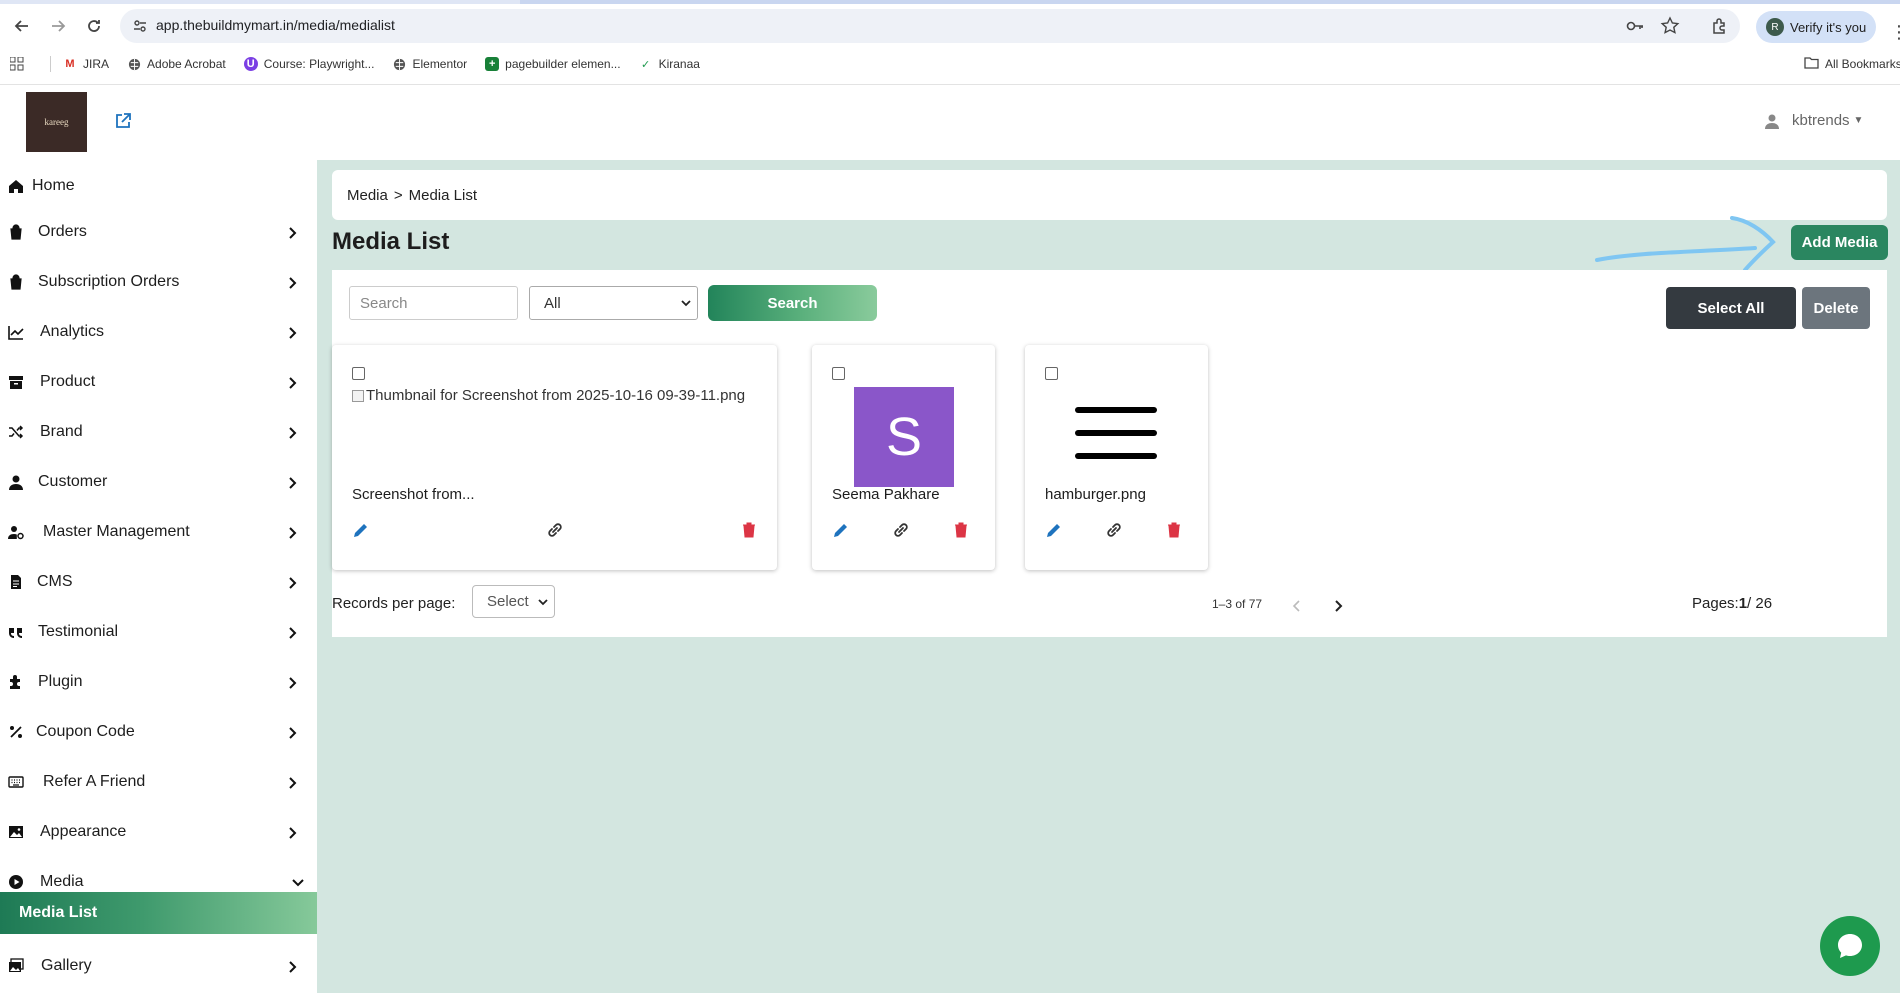 Image resolution: width=1900 pixels, height=993 pixels. What do you see at coordinates (50, 64) in the screenshot?
I see `bookmarks-divider` at bounding box center [50, 64].